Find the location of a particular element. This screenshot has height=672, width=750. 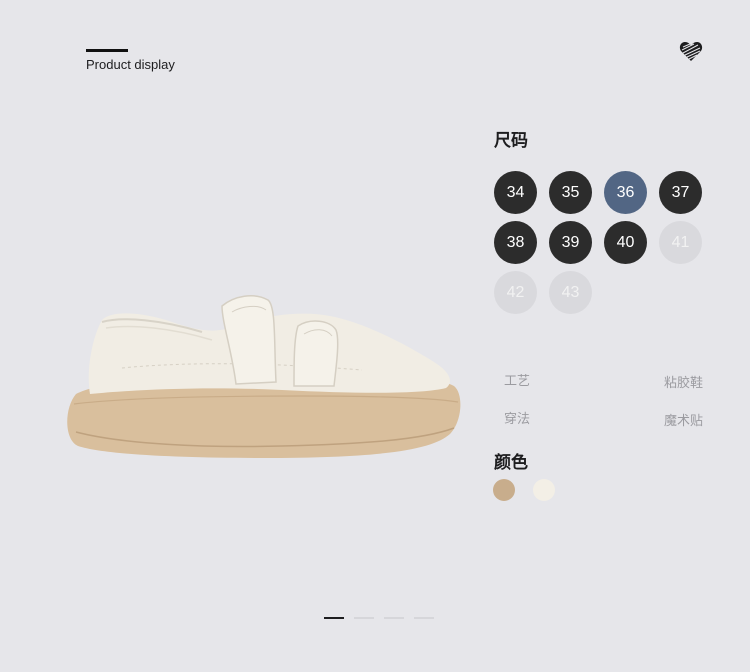

color-swatch-cream is located at coordinates (544, 490).